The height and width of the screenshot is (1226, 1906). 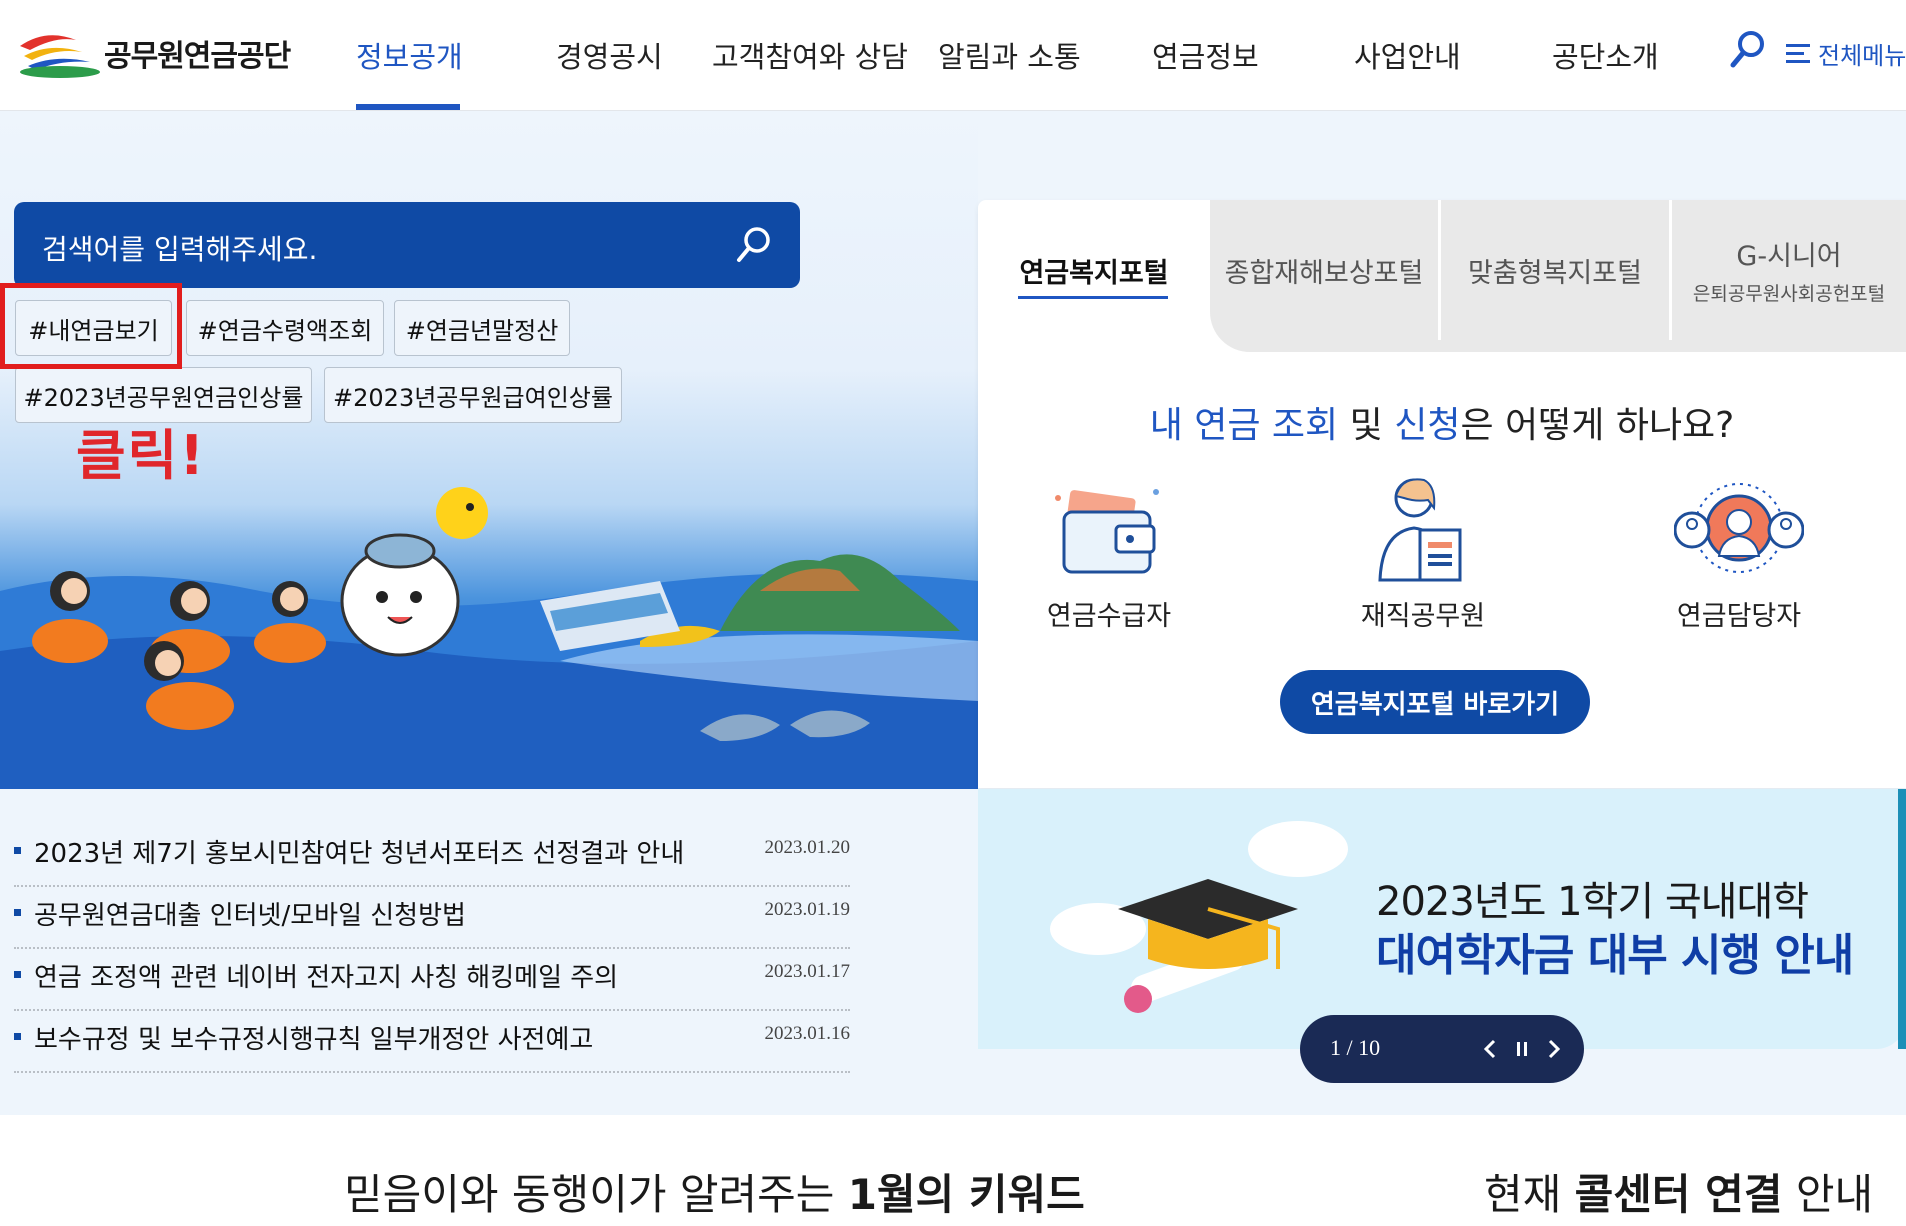 I want to click on service-active-official: 재직공무원, so click(x=1423, y=550).